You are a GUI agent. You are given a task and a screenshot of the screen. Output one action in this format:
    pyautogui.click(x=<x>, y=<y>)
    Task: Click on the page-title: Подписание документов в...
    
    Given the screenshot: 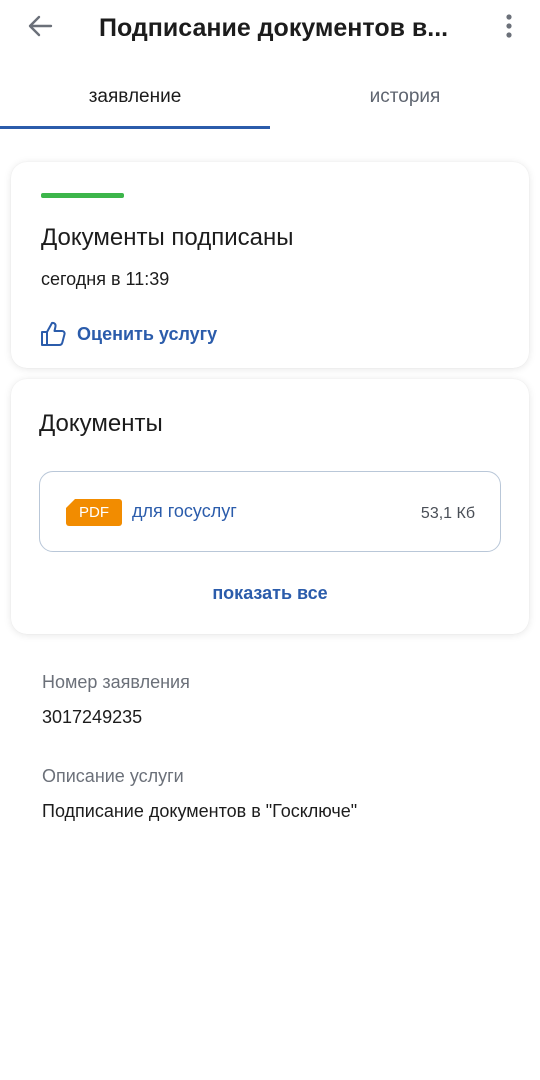 What is the action you would take?
    pyautogui.click(x=274, y=28)
    